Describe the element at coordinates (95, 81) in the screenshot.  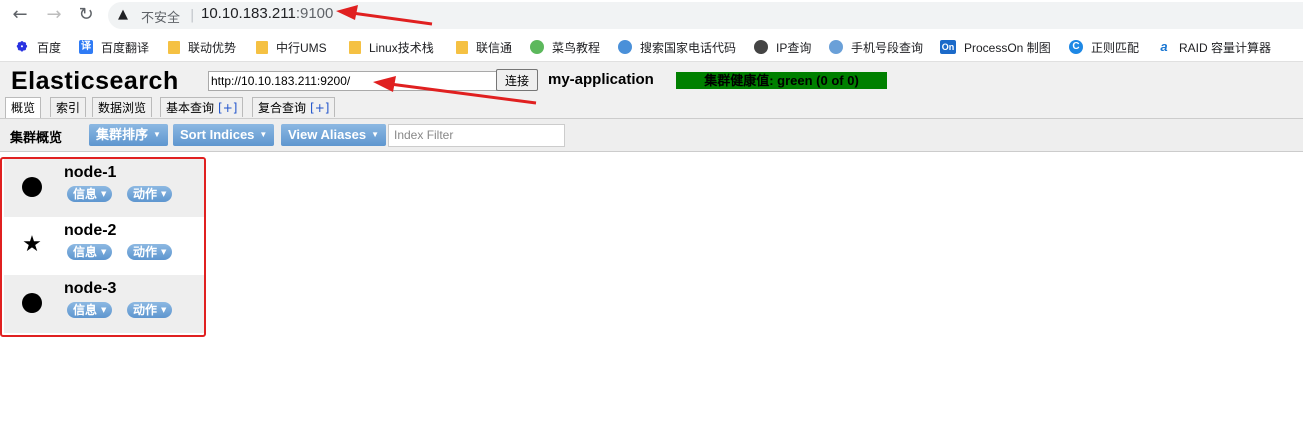
I see `app-title: Elasticsearch` at that location.